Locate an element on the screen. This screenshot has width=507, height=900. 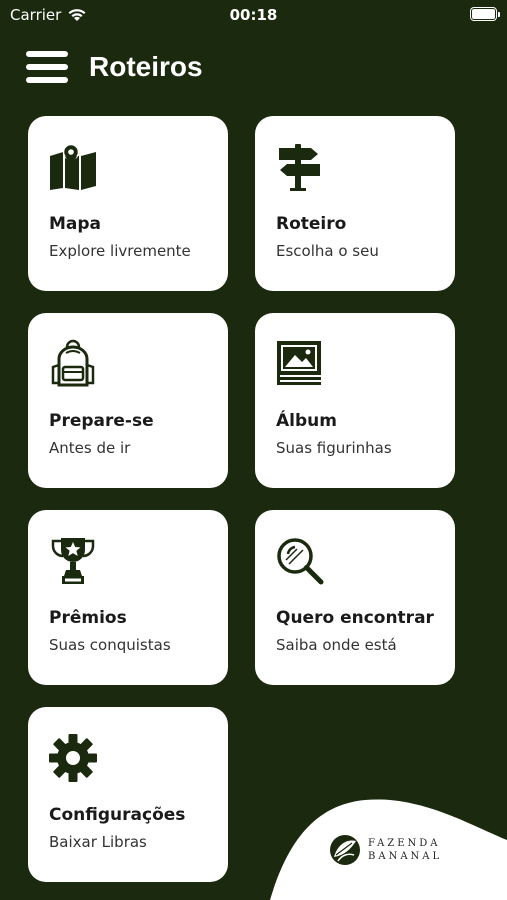
card-roteiro: Roteiro Escolha o seu is located at coordinates (355, 203).